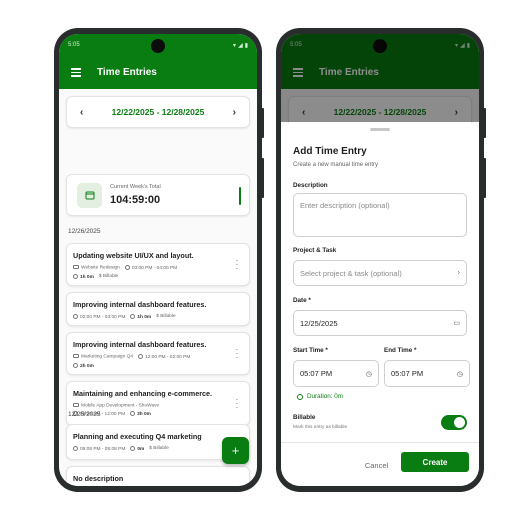 The width and height of the screenshot is (528, 528). I want to click on sheet-subtitle: Create a new manual time entry, so click(336, 165).